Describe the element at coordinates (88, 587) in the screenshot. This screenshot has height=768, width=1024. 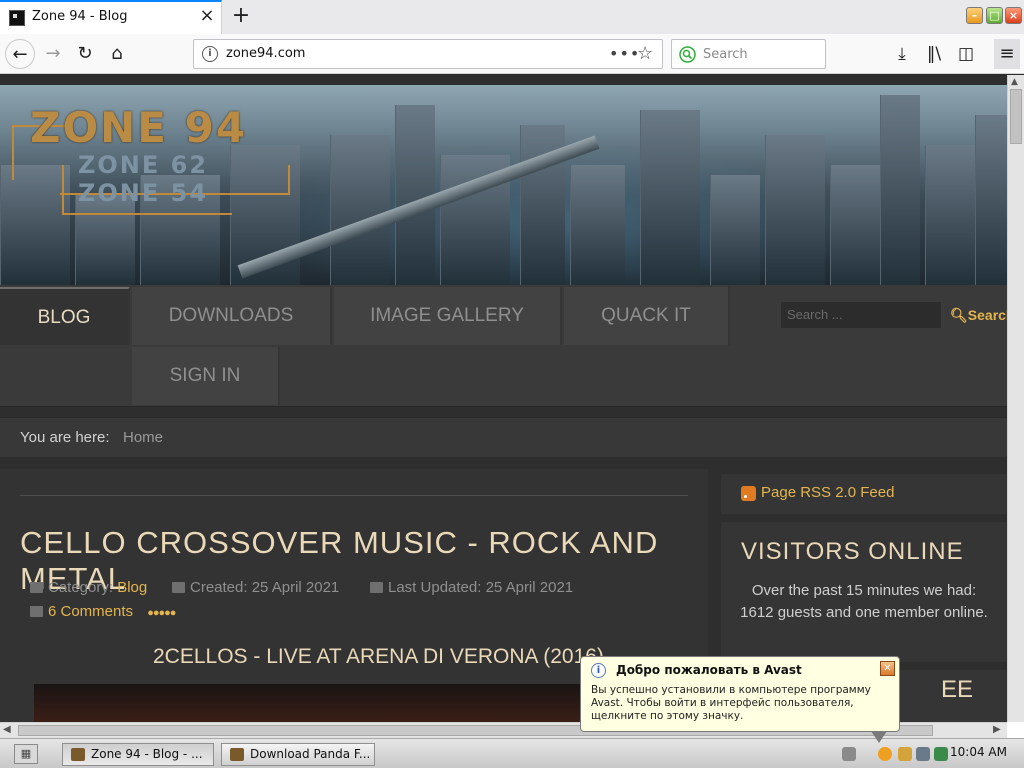
I see `meta-category: Category: Blog` at that location.